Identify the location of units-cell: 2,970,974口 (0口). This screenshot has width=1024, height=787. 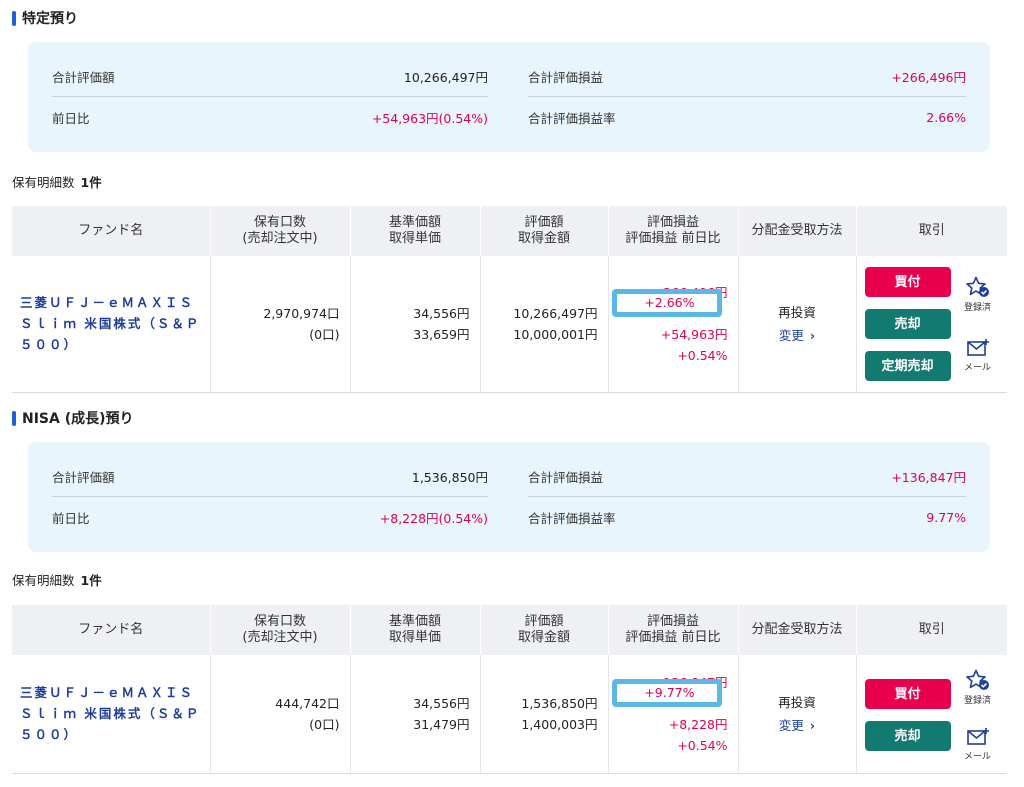
(280, 324).